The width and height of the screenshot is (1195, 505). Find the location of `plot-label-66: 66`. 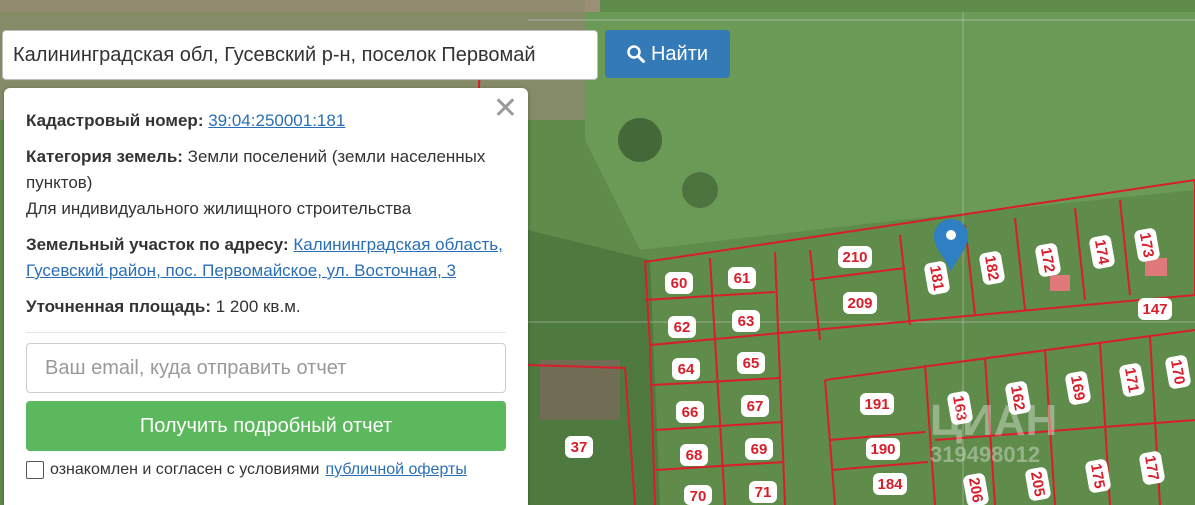

plot-label-66: 66 is located at coordinates (690, 412).